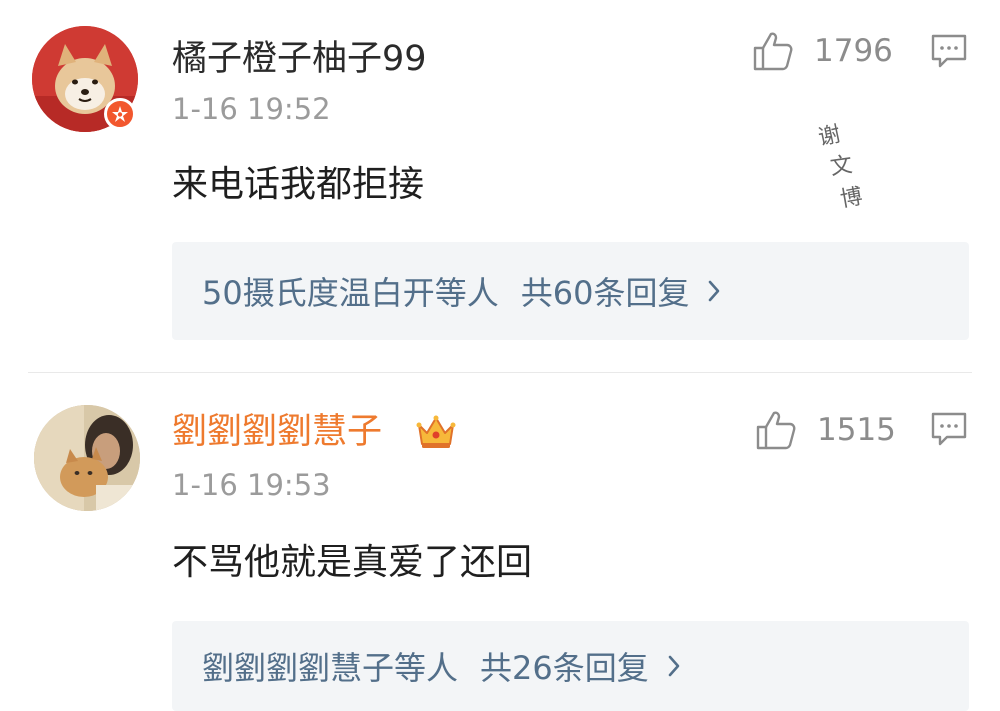  I want to click on replies-preview: 劉劉劉劉慧子等人 共26条回复, so click(570, 666).